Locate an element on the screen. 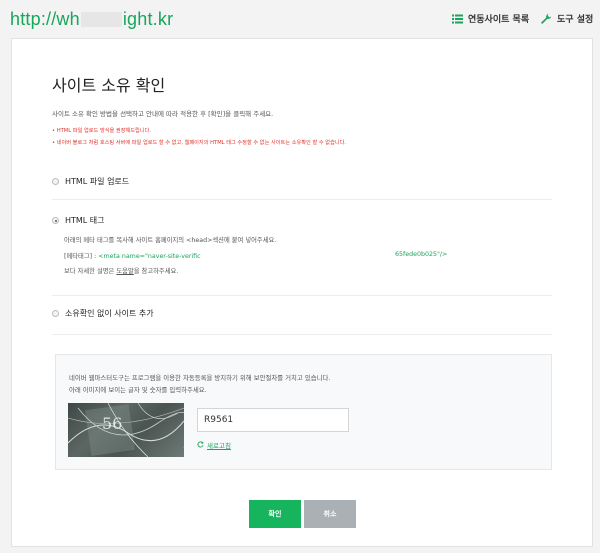 The height and width of the screenshot is (553, 600). refresh-label: 새로고침 is located at coordinates (219, 446).